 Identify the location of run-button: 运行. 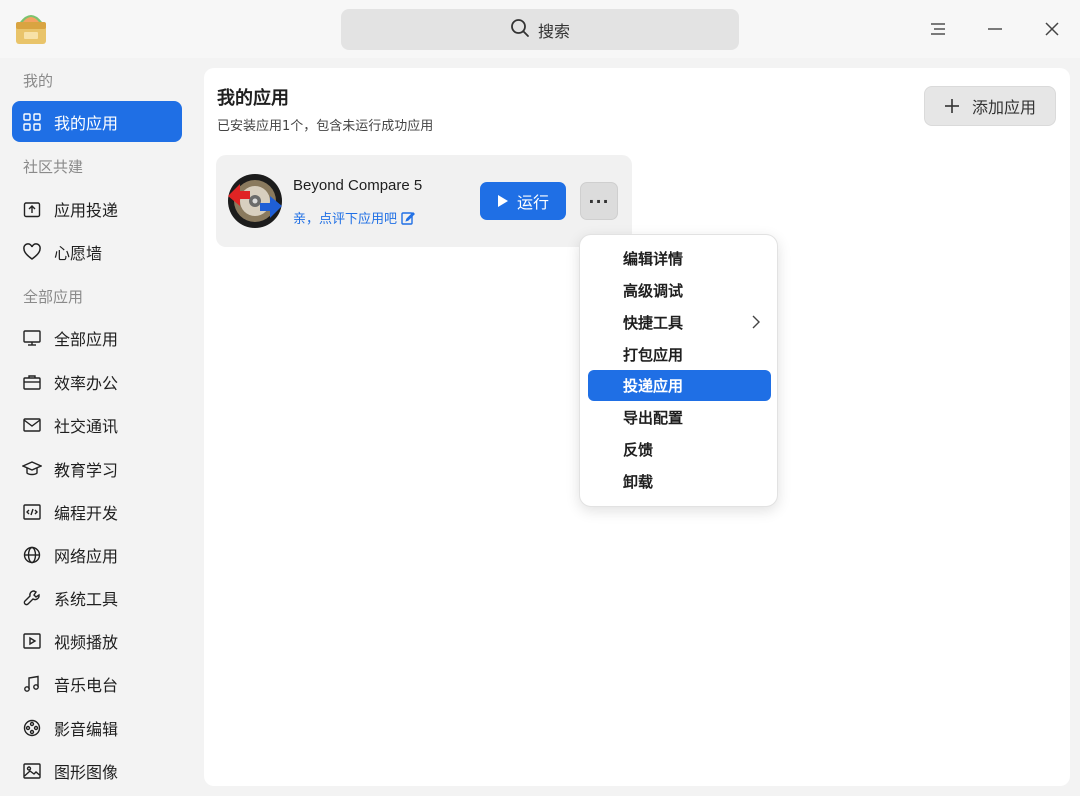
(523, 201).